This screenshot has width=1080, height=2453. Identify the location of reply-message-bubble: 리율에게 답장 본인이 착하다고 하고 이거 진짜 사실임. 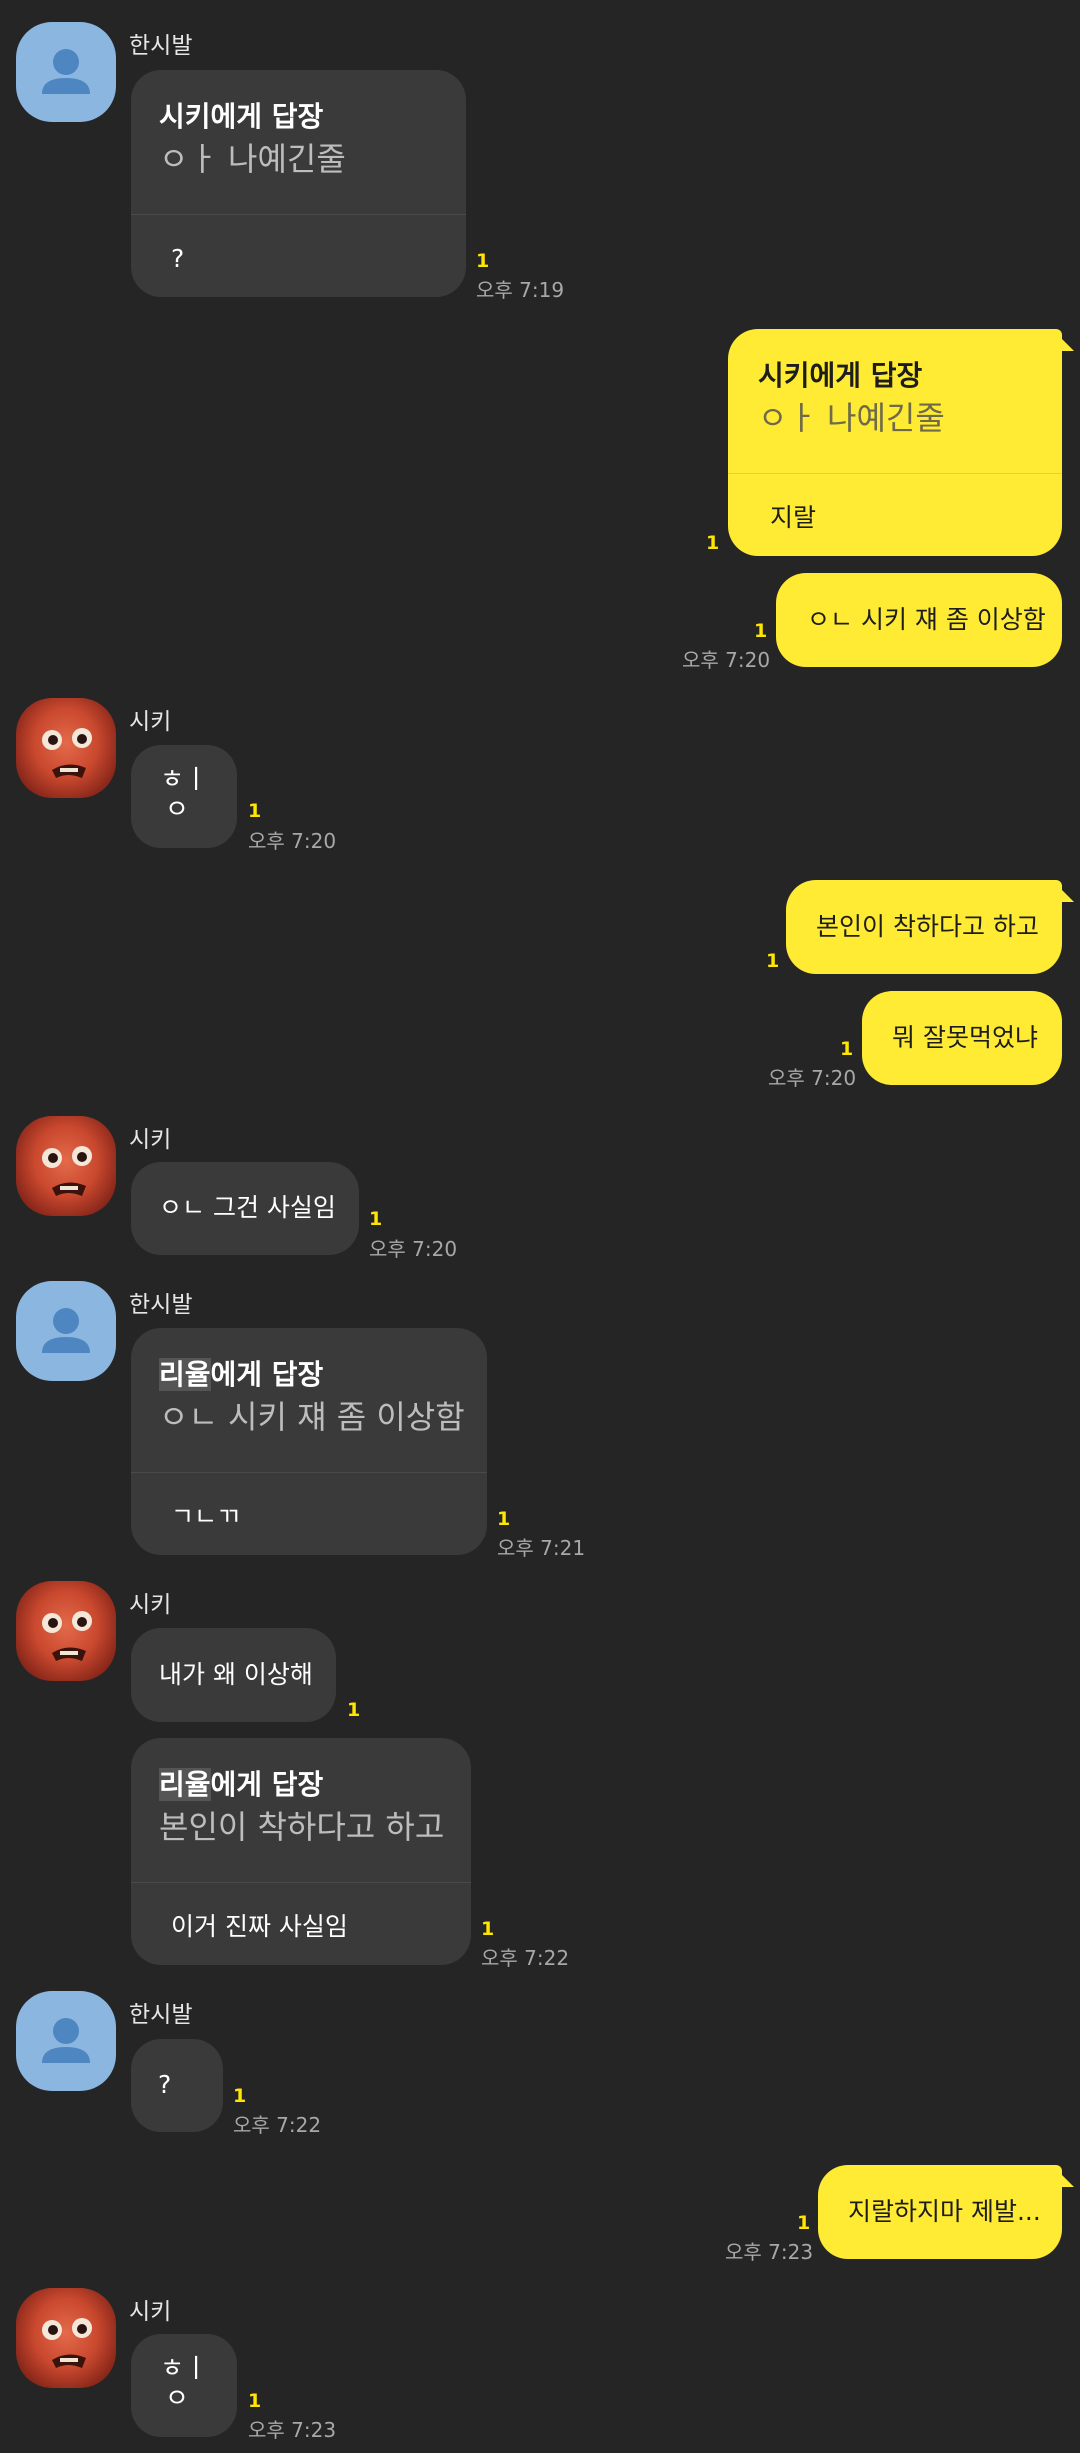
(301, 1851).